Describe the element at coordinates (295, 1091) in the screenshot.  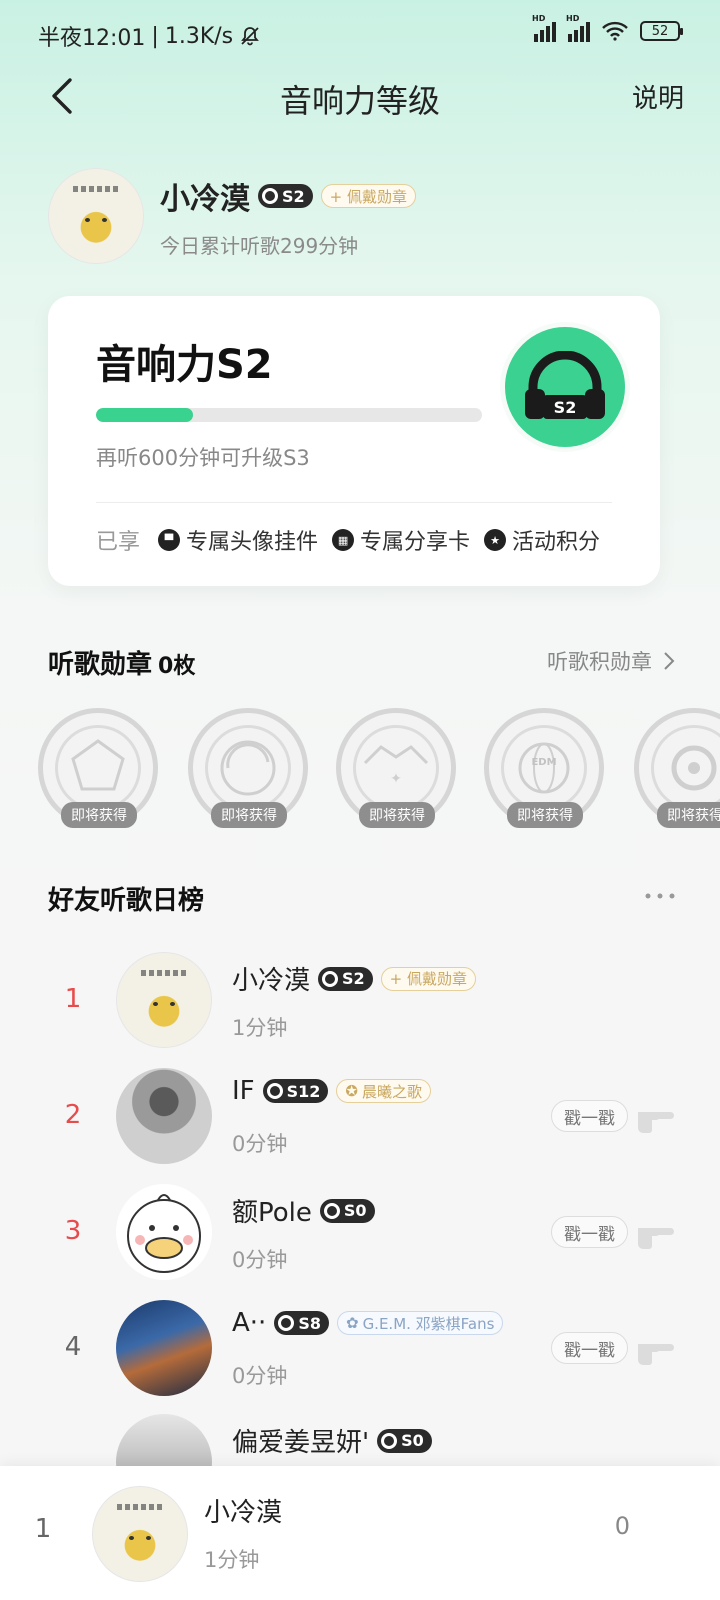
I see `level-badge: S12` at that location.